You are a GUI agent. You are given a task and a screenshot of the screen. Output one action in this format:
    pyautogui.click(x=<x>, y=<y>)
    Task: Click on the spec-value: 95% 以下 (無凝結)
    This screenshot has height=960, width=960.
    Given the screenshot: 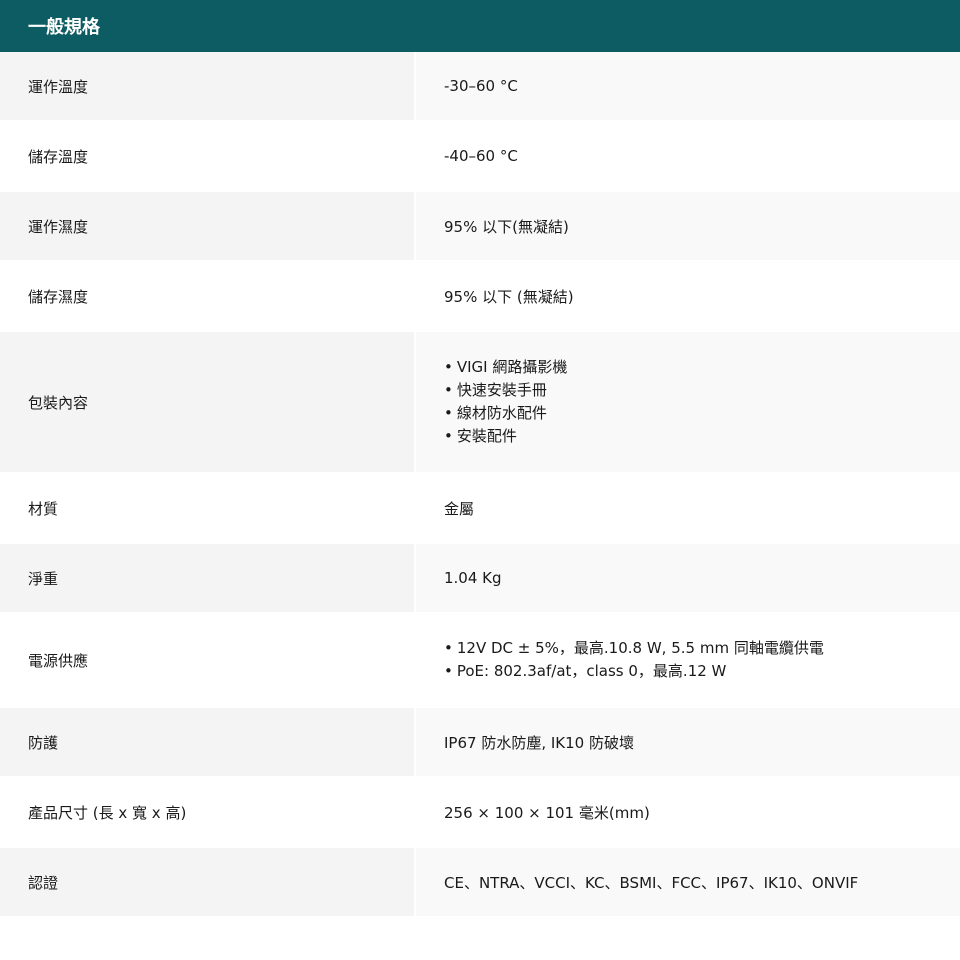 What is the action you would take?
    pyautogui.click(x=688, y=296)
    